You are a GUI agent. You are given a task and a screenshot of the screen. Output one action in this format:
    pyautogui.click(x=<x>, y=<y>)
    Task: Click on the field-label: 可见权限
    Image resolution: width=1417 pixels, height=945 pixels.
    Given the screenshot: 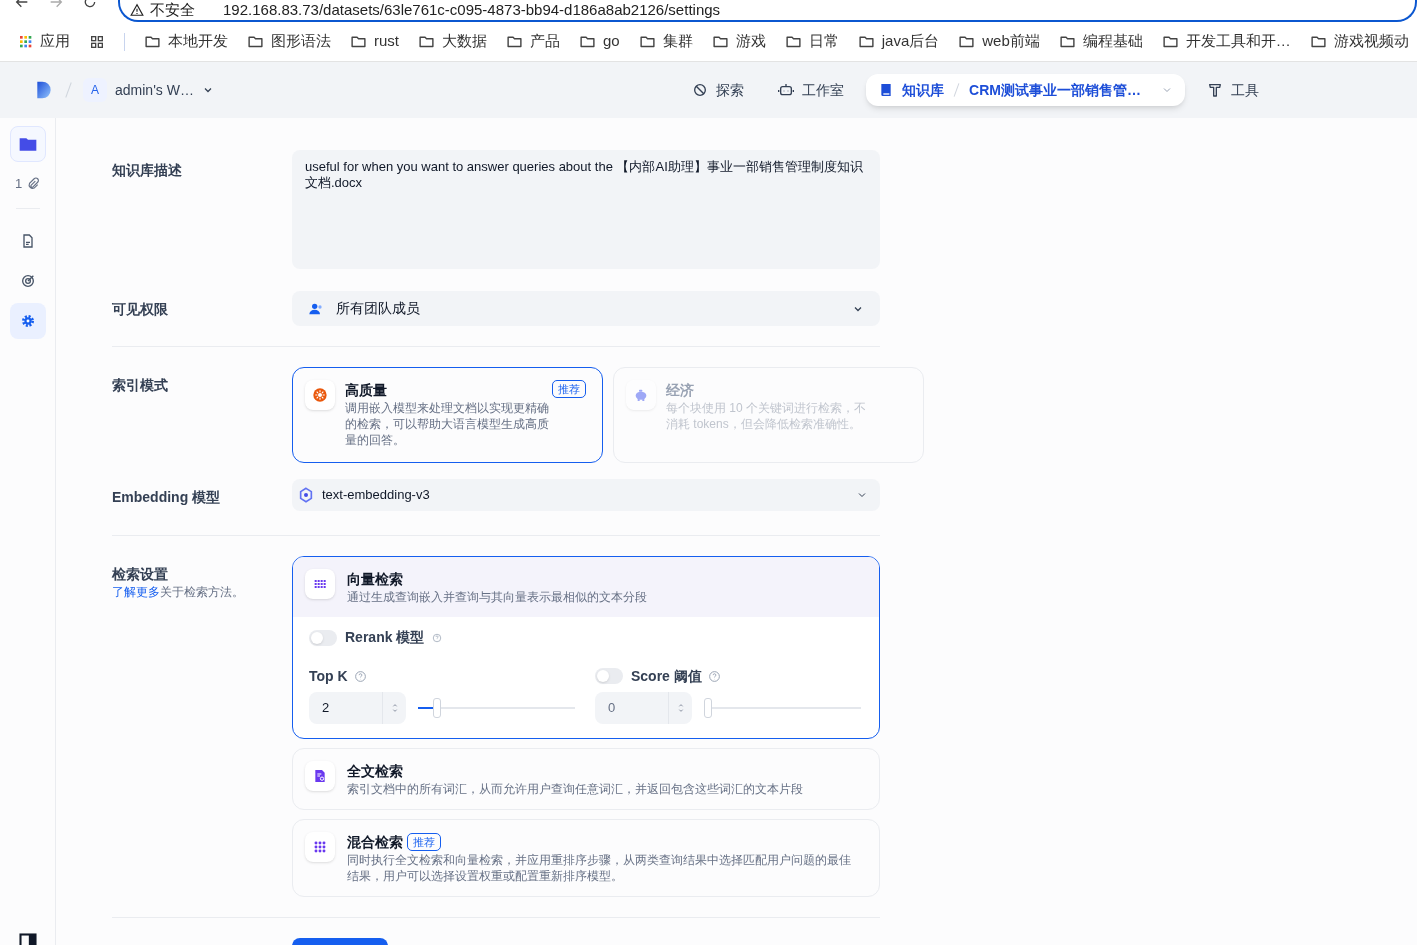 What is the action you would take?
    pyautogui.click(x=140, y=309)
    